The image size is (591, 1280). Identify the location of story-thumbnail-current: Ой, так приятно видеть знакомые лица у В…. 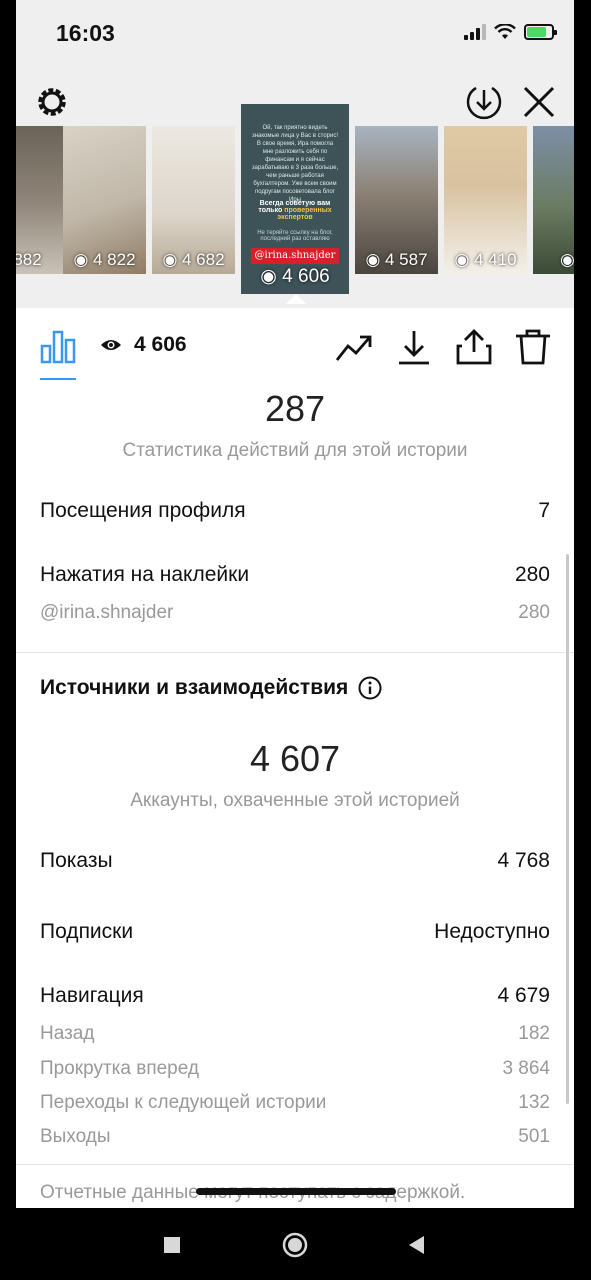
(295, 199).